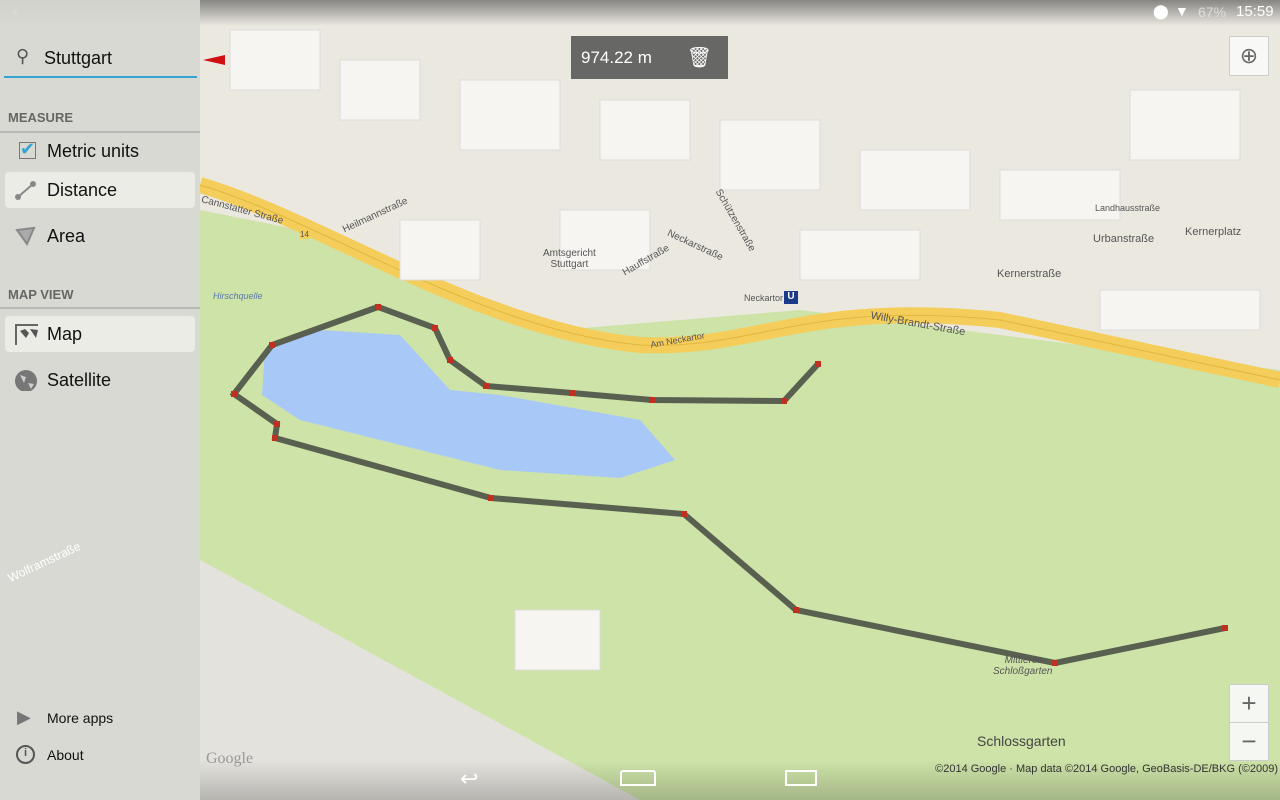 This screenshot has width=1280, height=800. I want to click on area-label: Area, so click(66, 236).